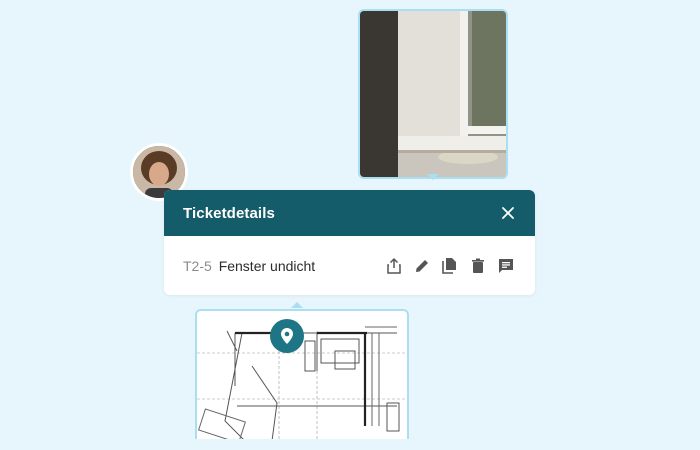  I want to click on share-button, so click(394, 266).